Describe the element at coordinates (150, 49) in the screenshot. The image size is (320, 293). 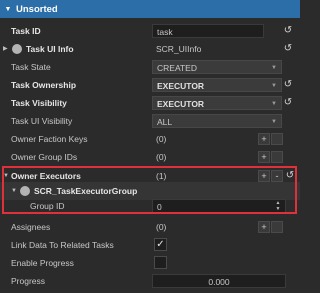
I see `row-task-ui-info: ▶ Task UI Info SCR_UIInfo ↺` at that location.